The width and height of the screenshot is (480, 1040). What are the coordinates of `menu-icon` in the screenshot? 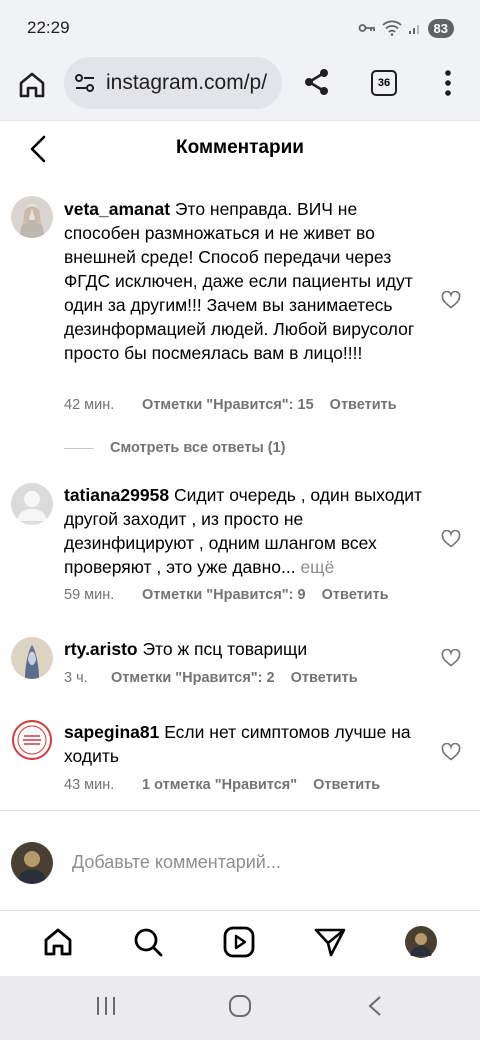 It's located at (448, 83).